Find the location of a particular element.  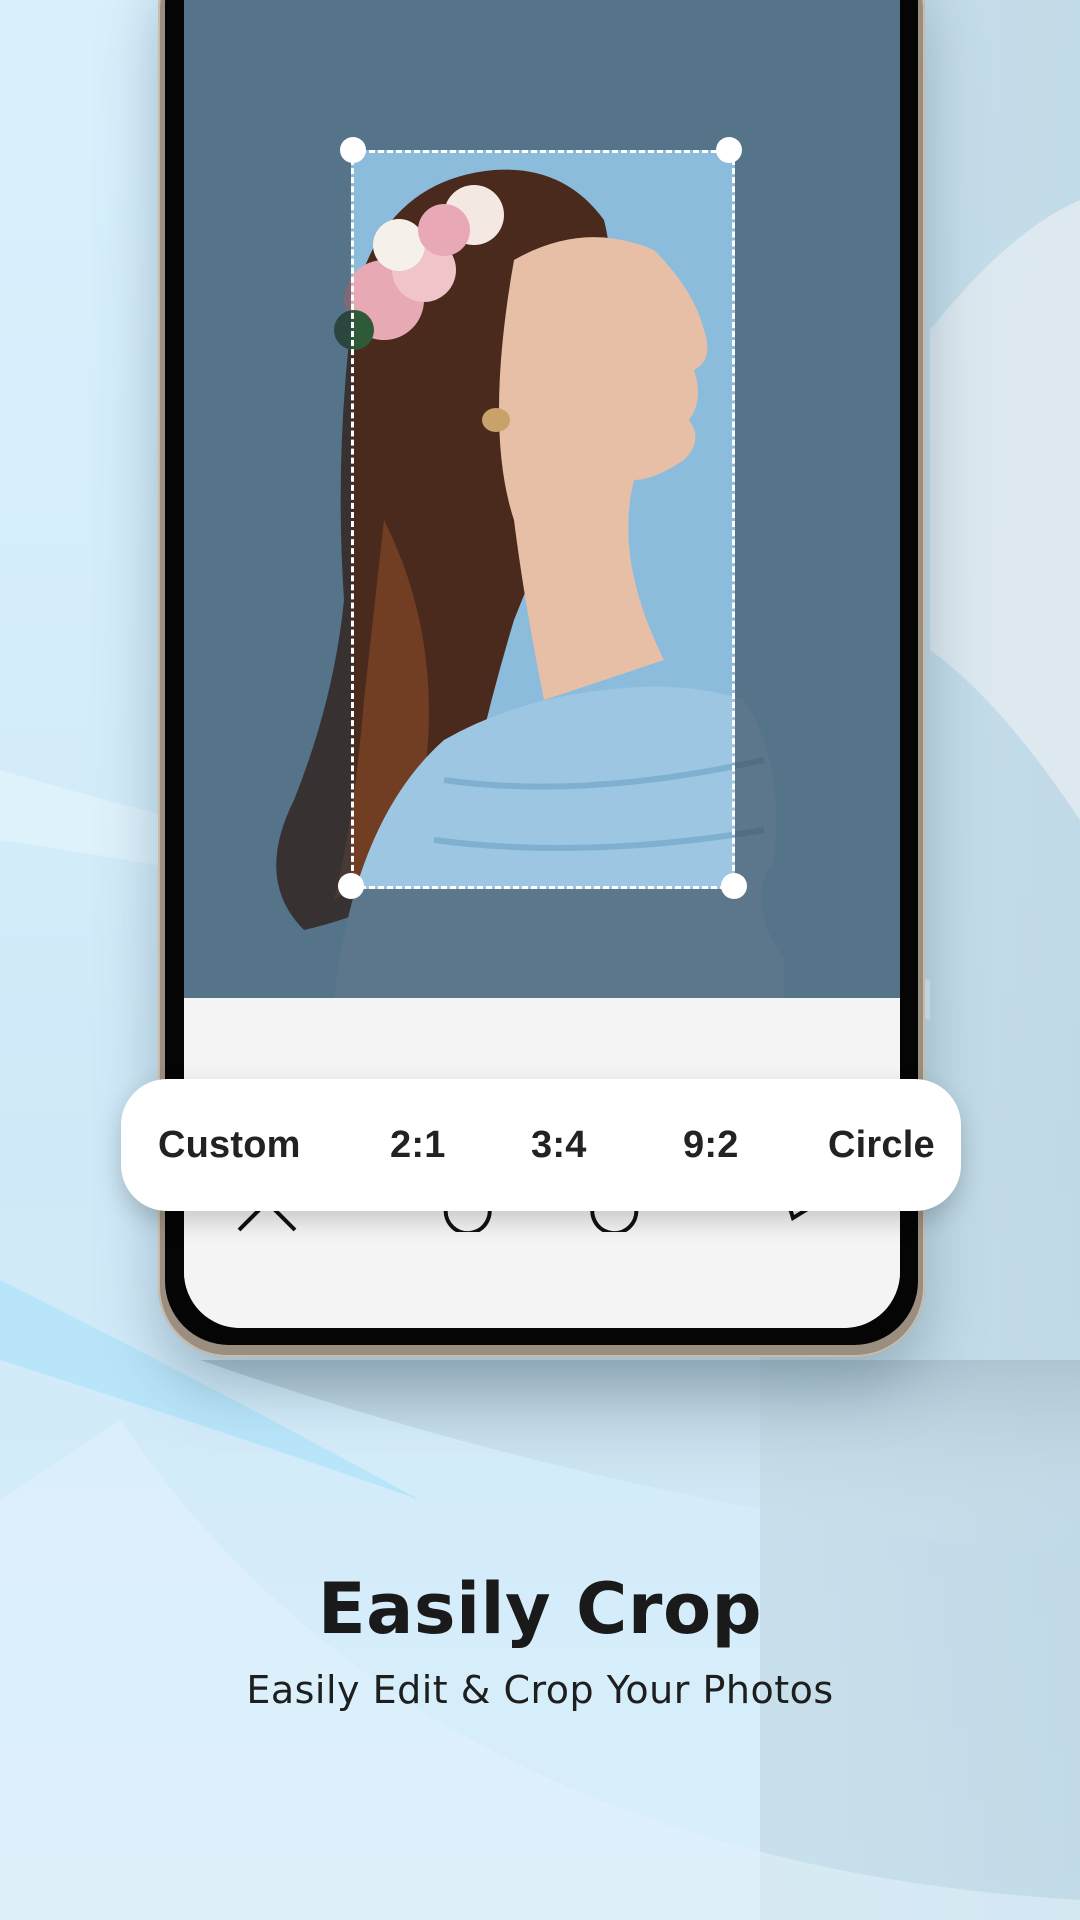

aspect-ratio-selector: Custom 2:1 3:4 9:2 Circle is located at coordinates (541, 1145).